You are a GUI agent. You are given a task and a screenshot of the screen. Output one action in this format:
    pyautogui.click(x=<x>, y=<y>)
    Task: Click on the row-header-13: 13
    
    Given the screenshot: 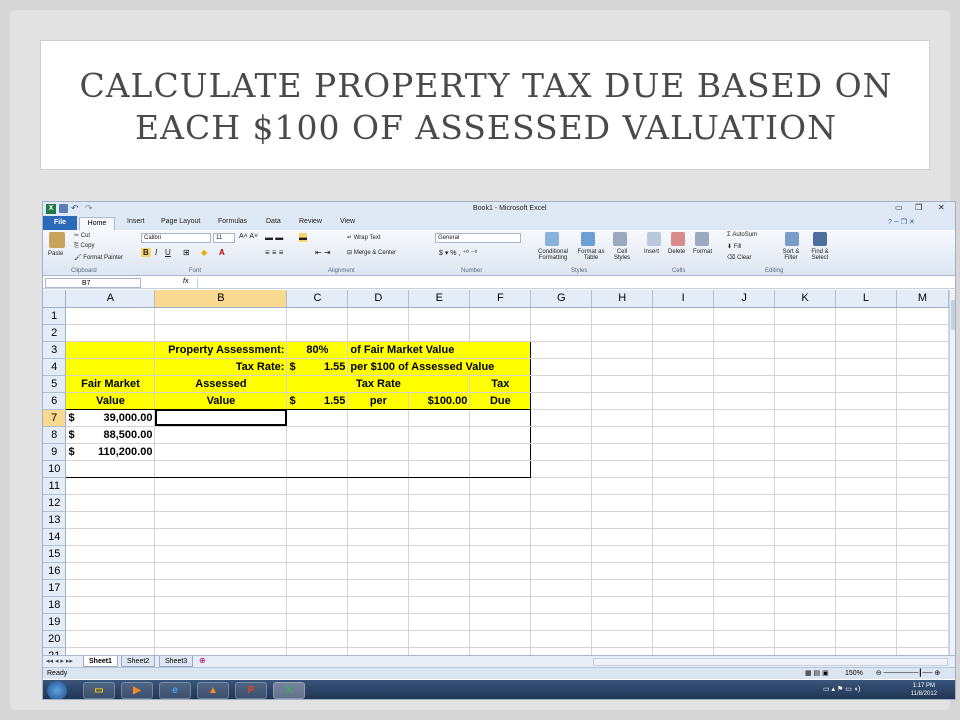 What is the action you would take?
    pyautogui.click(x=55, y=520)
    